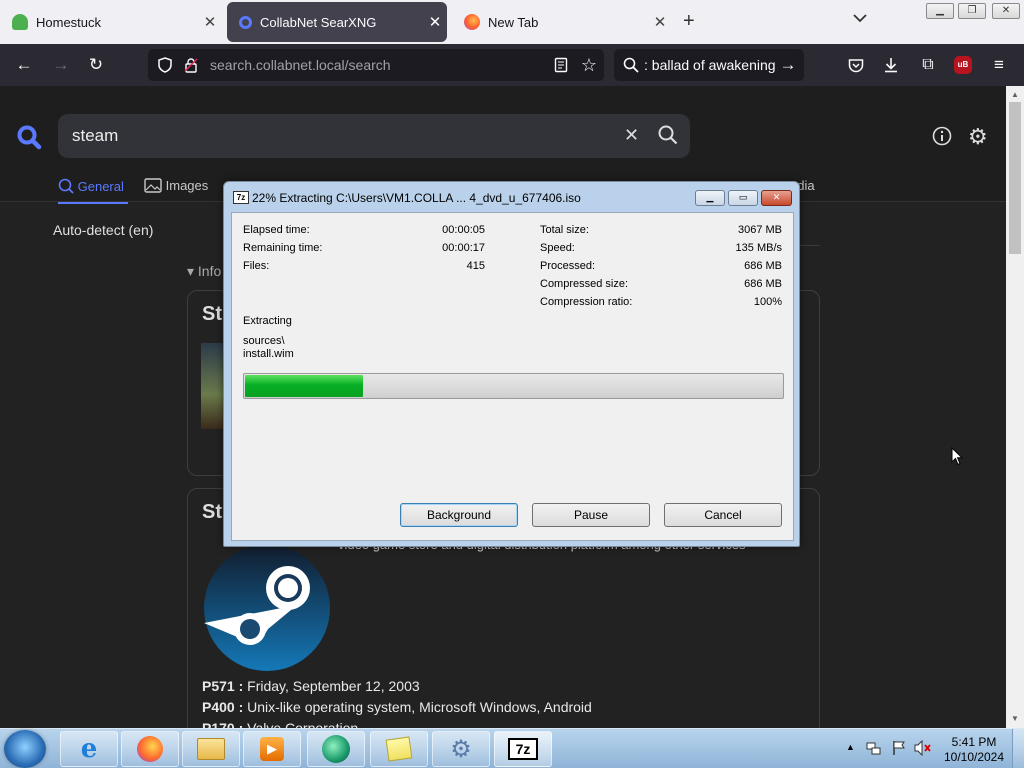 The image size is (1024, 768). I want to click on go-arrow-icon: →, so click(788, 65).